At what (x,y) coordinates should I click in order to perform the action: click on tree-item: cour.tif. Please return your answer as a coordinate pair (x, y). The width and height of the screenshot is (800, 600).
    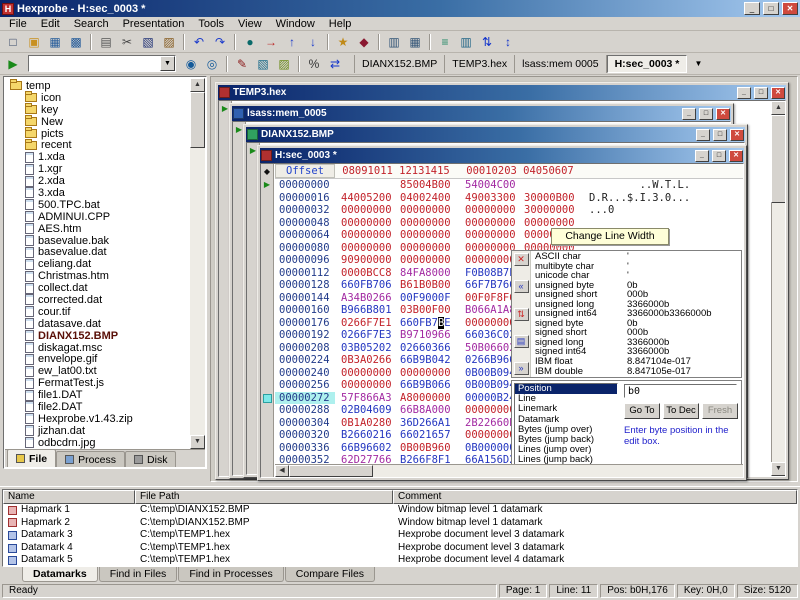
    Looking at the image, I should click on (99, 312).